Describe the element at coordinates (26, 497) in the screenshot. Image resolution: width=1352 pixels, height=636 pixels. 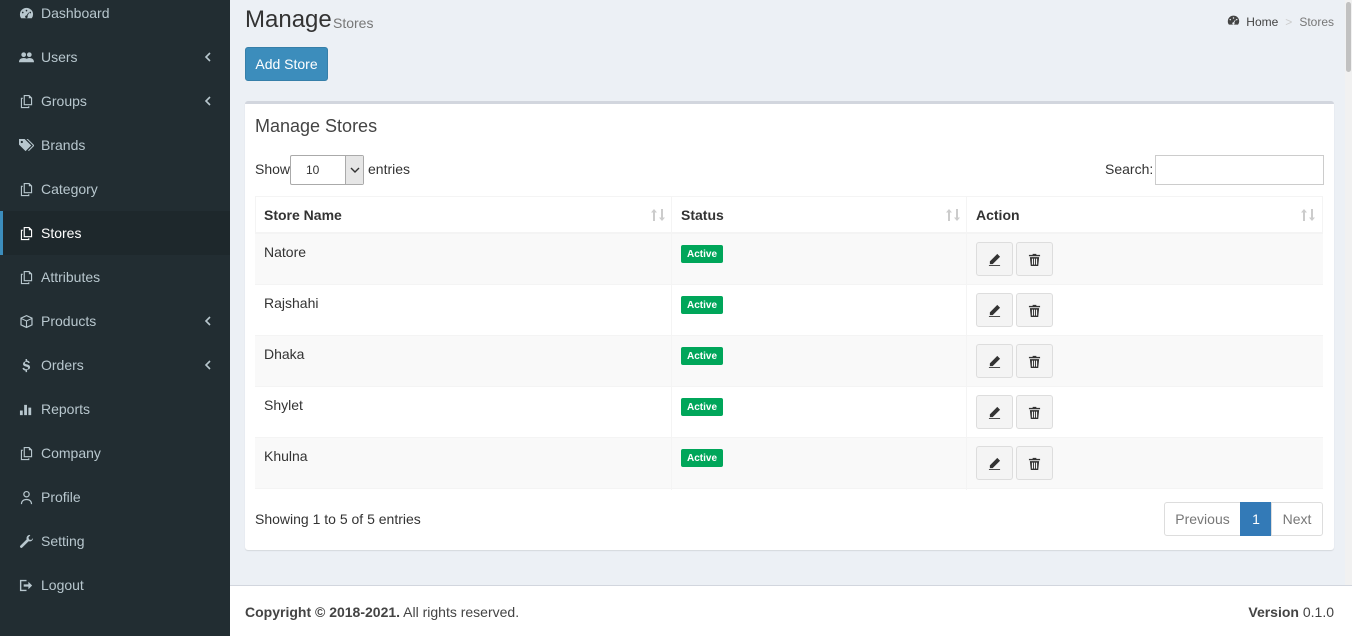
I see `user-icon` at that location.